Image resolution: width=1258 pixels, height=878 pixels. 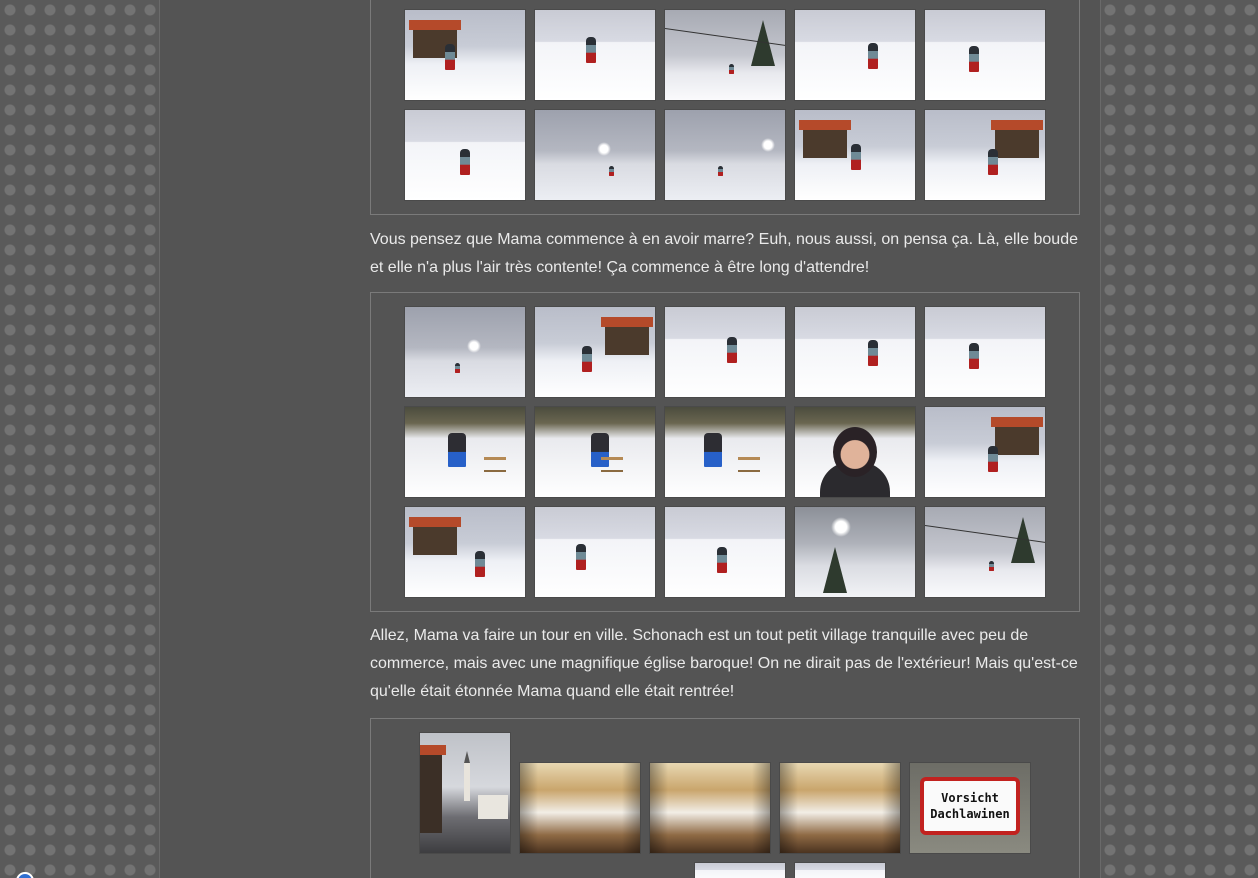 I want to click on photo-warning-sign: Vorsicht Dachlawinen, so click(x=970, y=808).